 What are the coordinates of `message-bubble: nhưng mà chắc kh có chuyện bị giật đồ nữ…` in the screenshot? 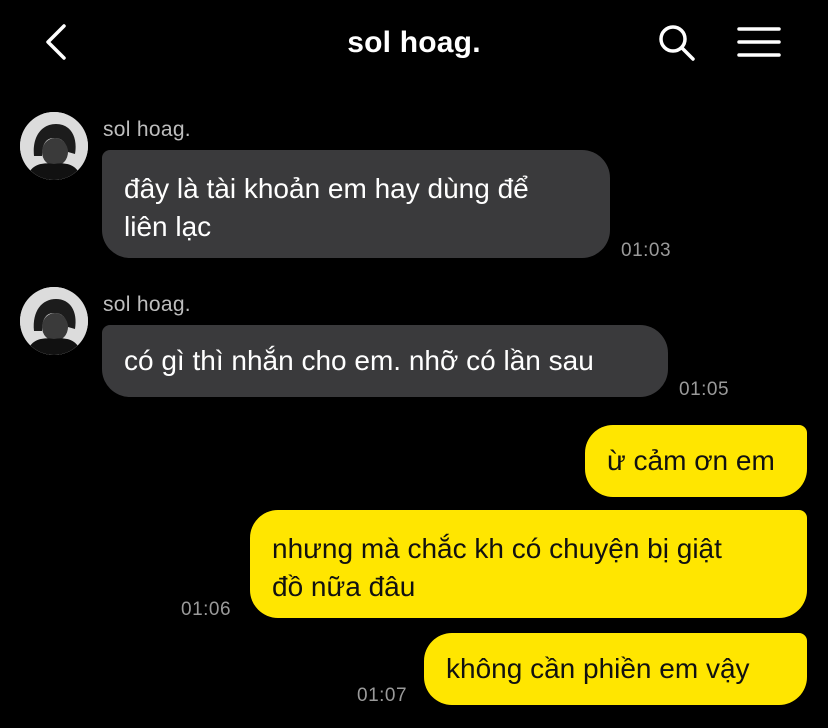 It's located at (528, 564).